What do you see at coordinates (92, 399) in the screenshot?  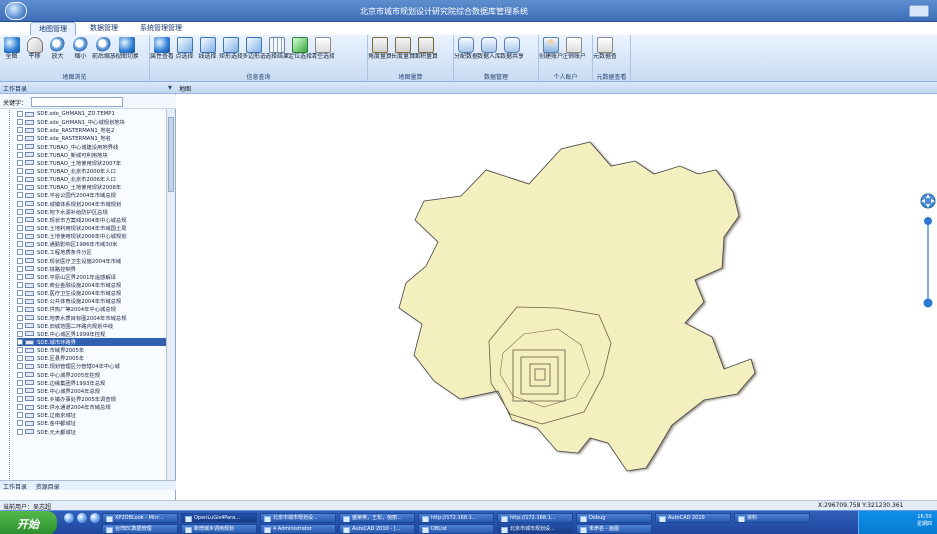 I see `layer-list-item: SDE.乡镇办事处界2005年调查规` at bounding box center [92, 399].